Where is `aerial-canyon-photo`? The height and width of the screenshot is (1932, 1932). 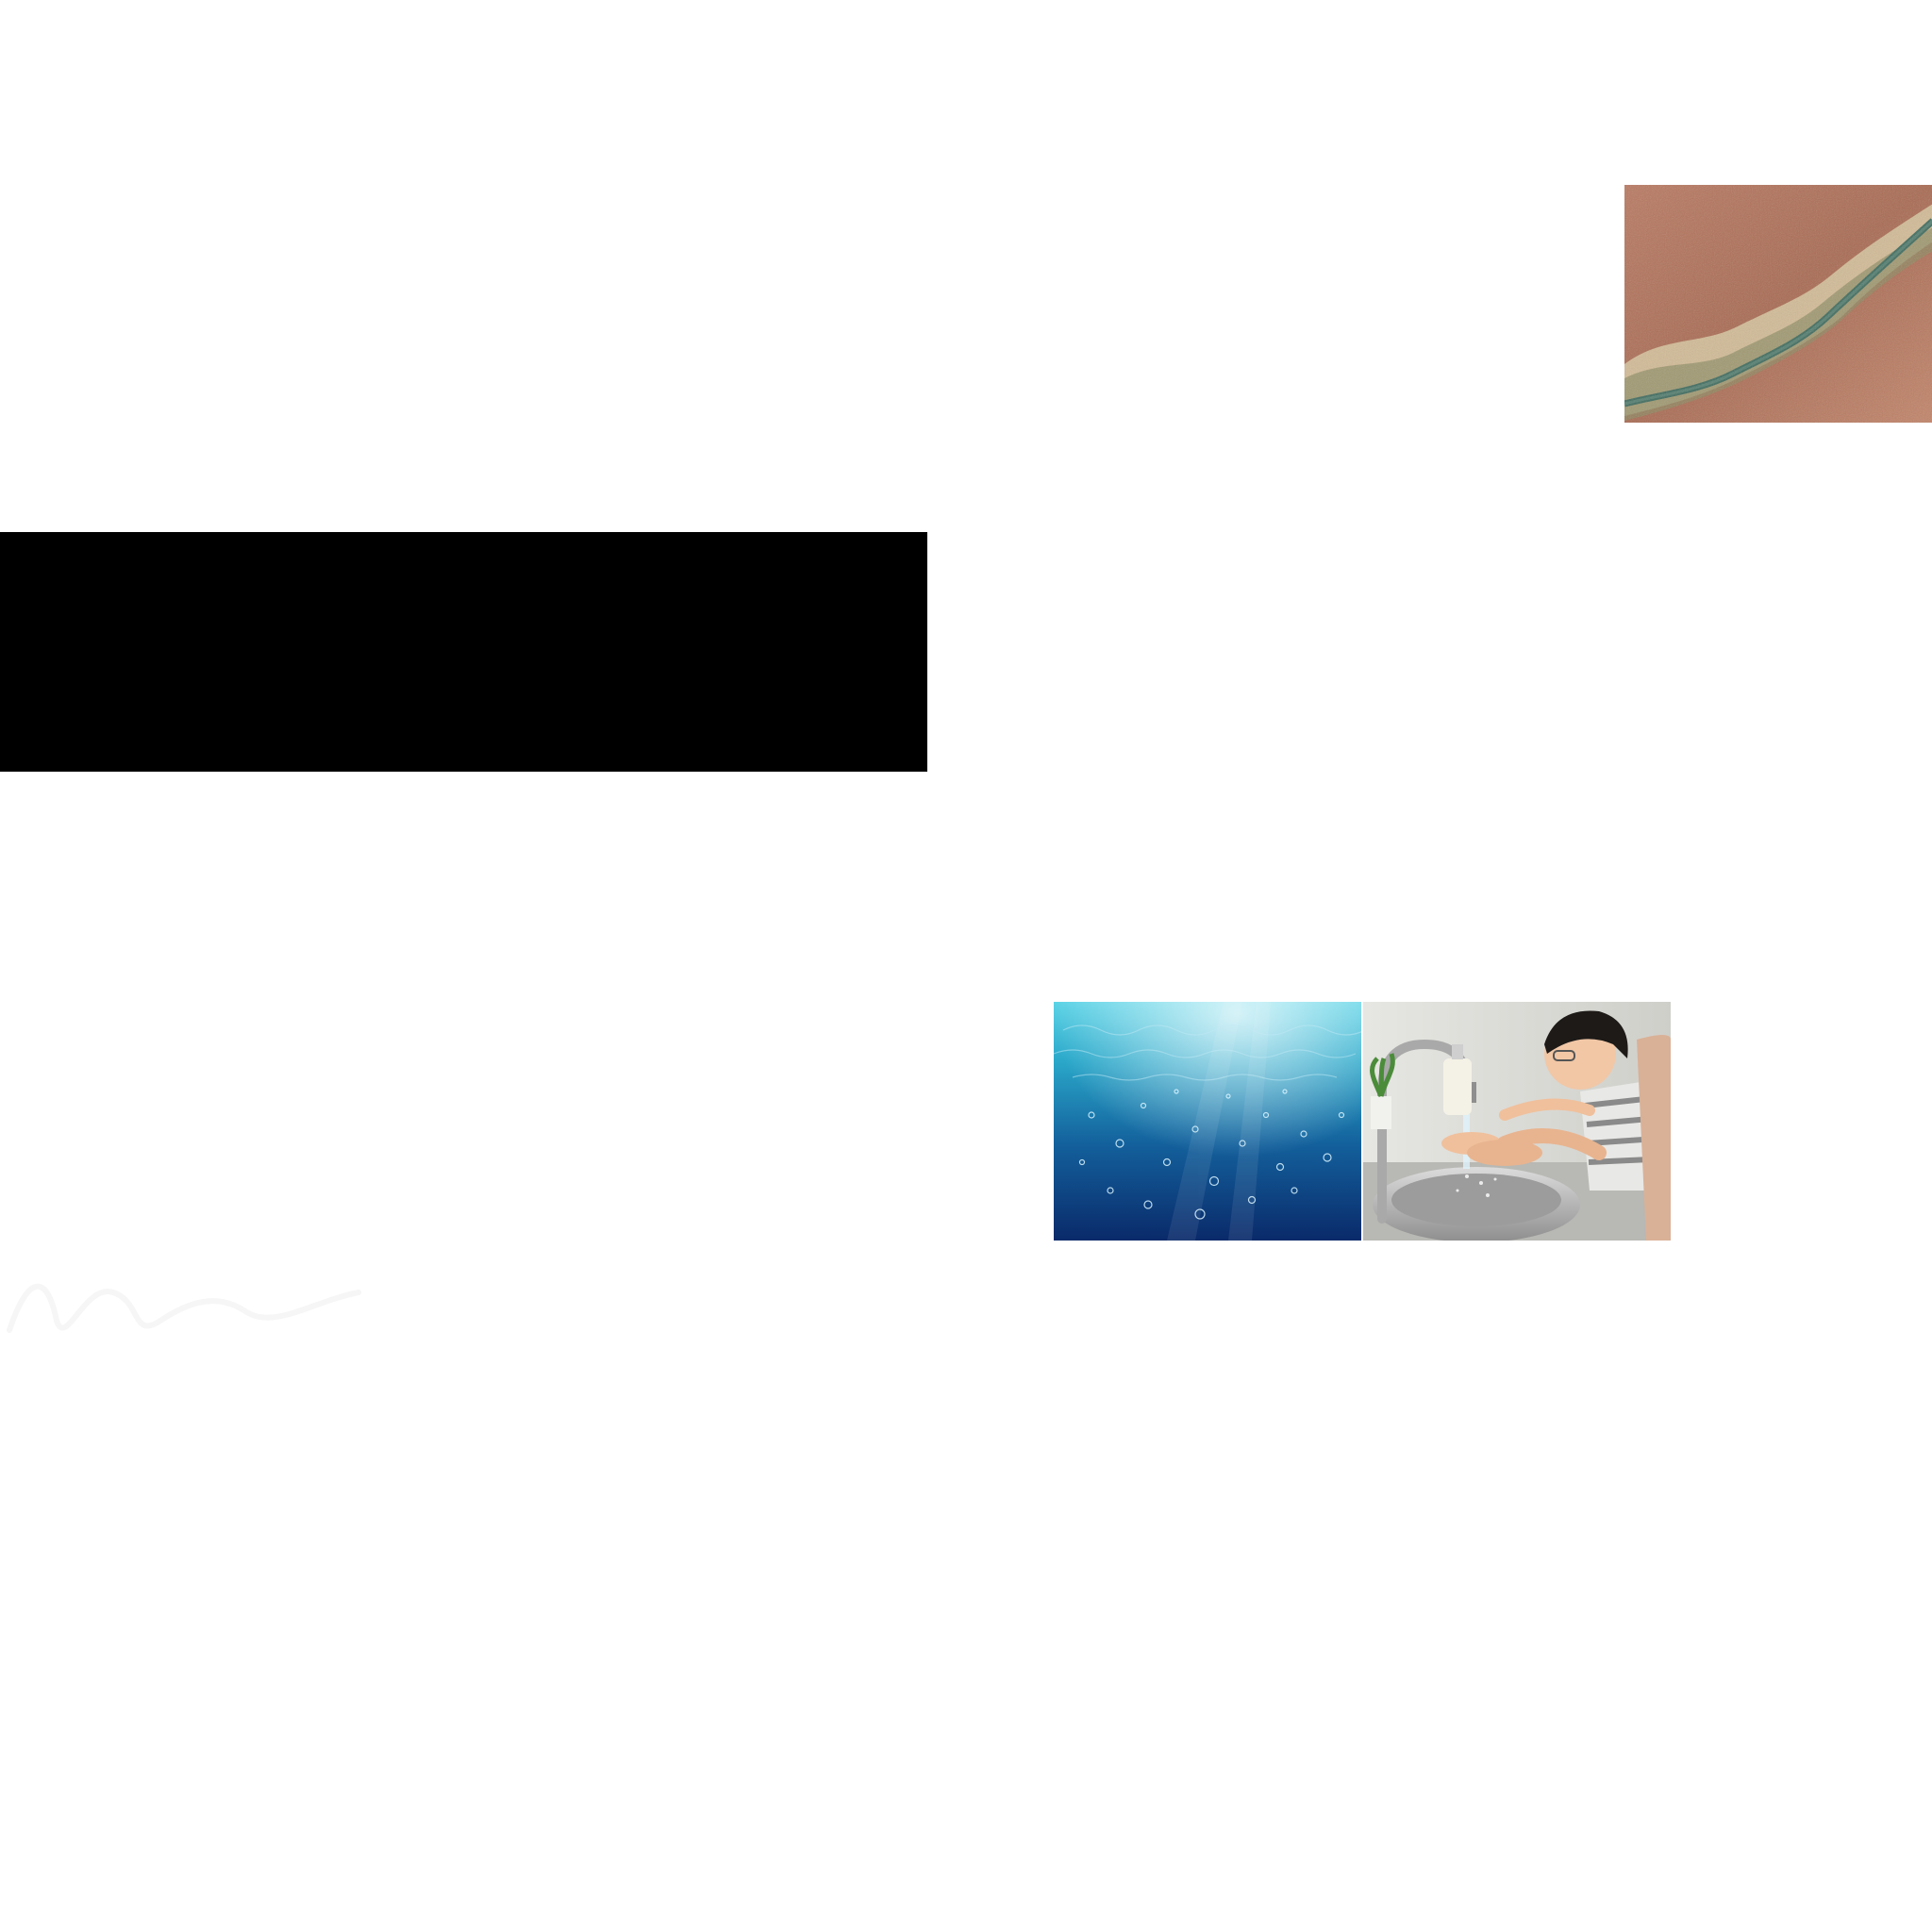
aerial-canyon-photo is located at coordinates (1778, 304).